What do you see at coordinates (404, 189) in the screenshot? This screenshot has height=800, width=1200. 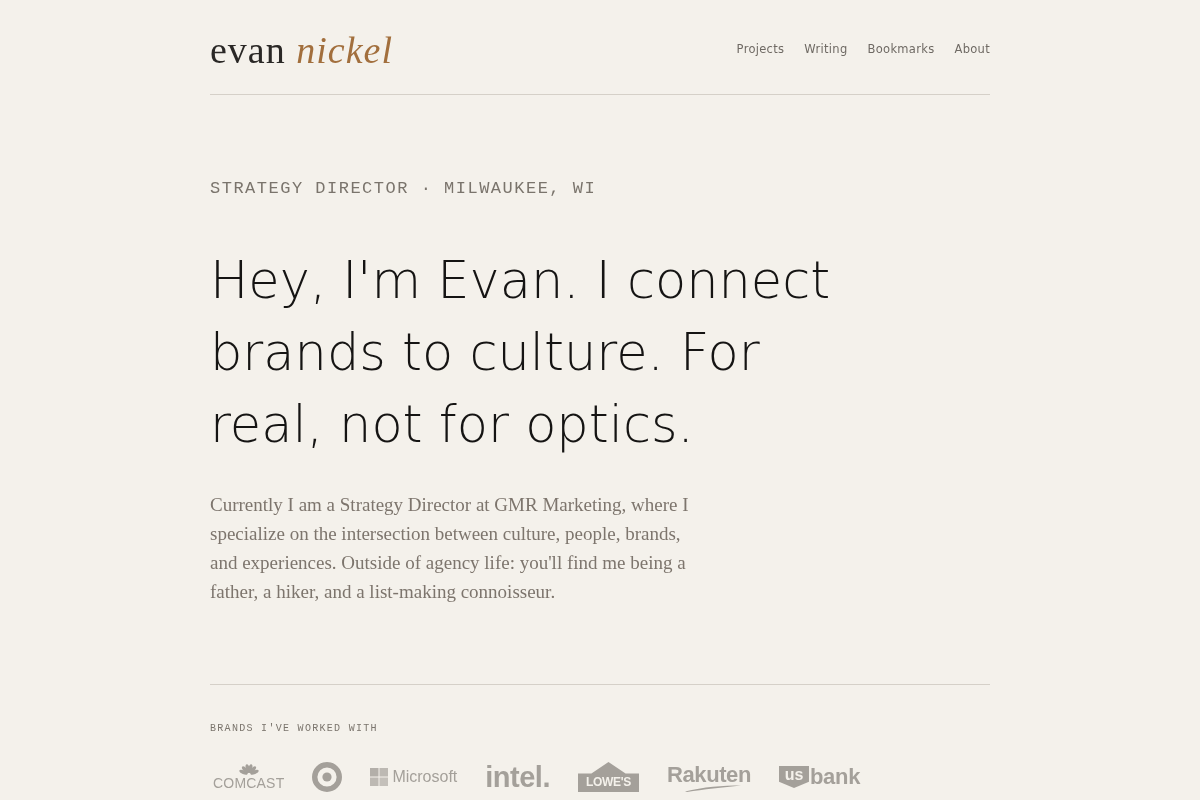 I see `role-location-label: STRATEGY DIRECTOR · MILWAUKEE, WI` at bounding box center [404, 189].